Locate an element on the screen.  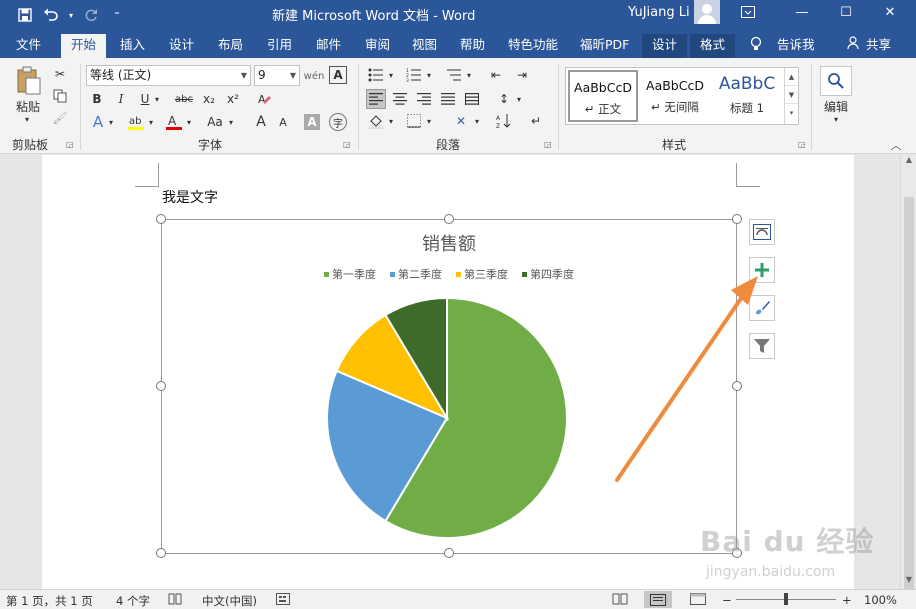
tab-mailings: 邮件 is located at coordinates (328, 47).